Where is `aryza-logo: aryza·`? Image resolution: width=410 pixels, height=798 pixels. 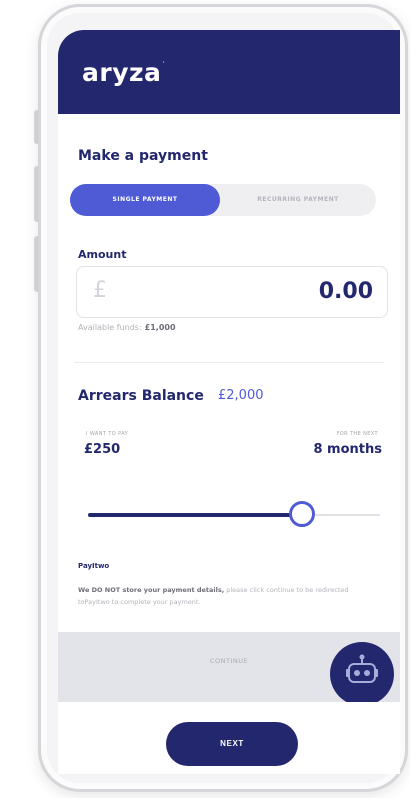
aryza-logo: aryza· is located at coordinates (123, 72).